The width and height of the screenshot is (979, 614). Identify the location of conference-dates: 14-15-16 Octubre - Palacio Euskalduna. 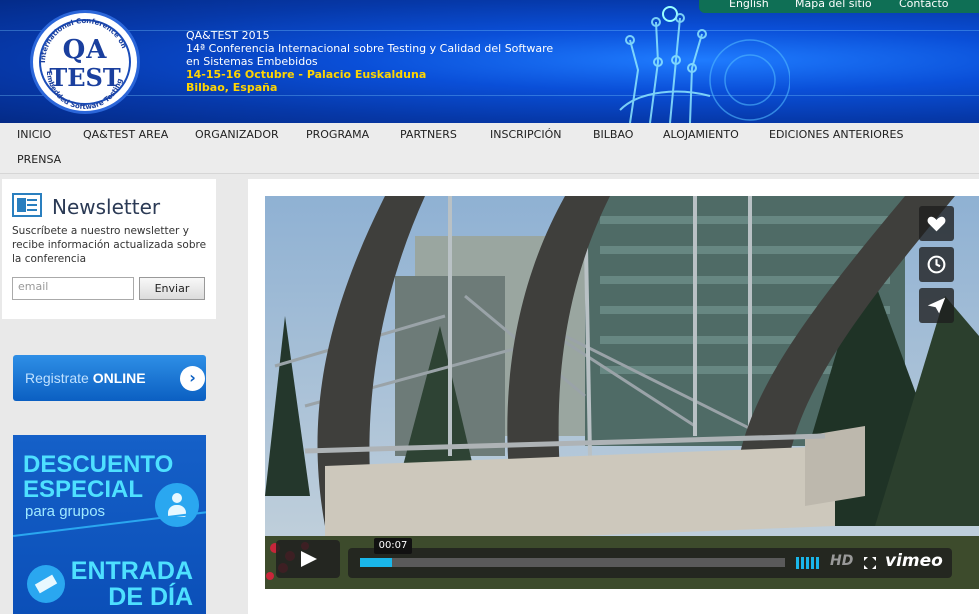
(306, 74).